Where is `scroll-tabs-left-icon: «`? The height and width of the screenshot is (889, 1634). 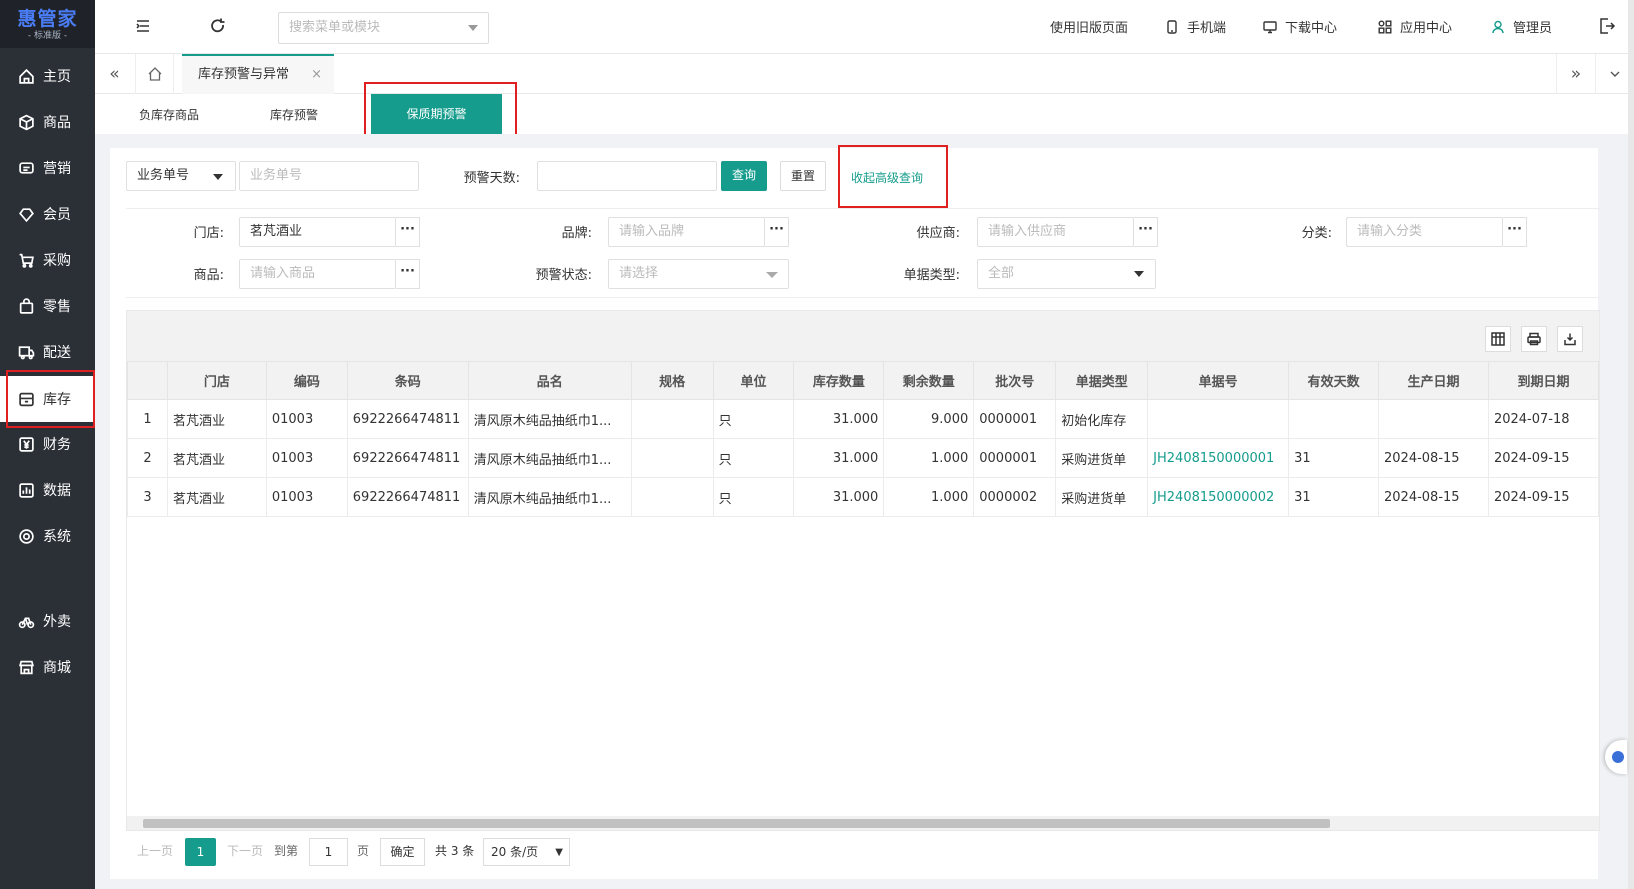
scroll-tabs-left-icon: « is located at coordinates (114, 74).